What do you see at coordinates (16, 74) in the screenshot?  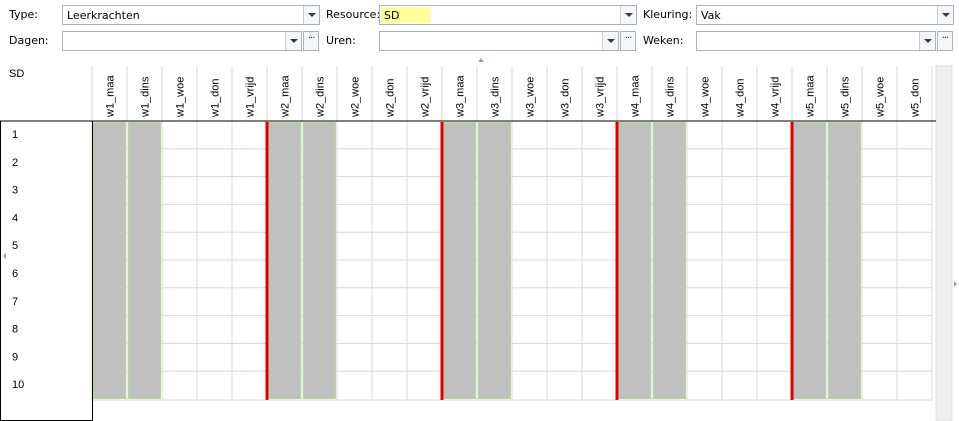 I see `grid-corner-label: SD` at bounding box center [16, 74].